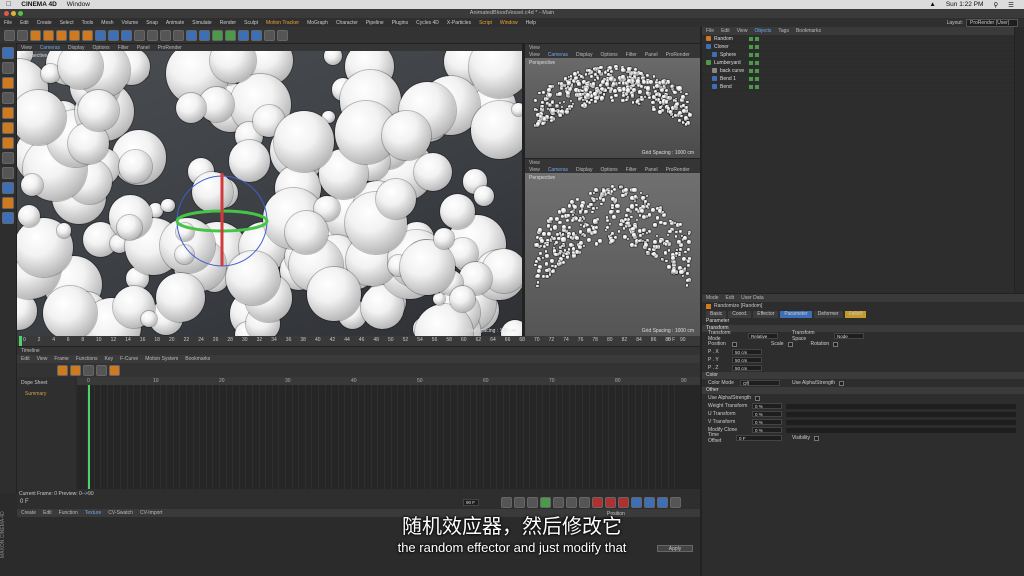 Image resolution: width=1024 pixels, height=576 pixels. I want to click on viewport-menu-item: Options, so click(100, 48).